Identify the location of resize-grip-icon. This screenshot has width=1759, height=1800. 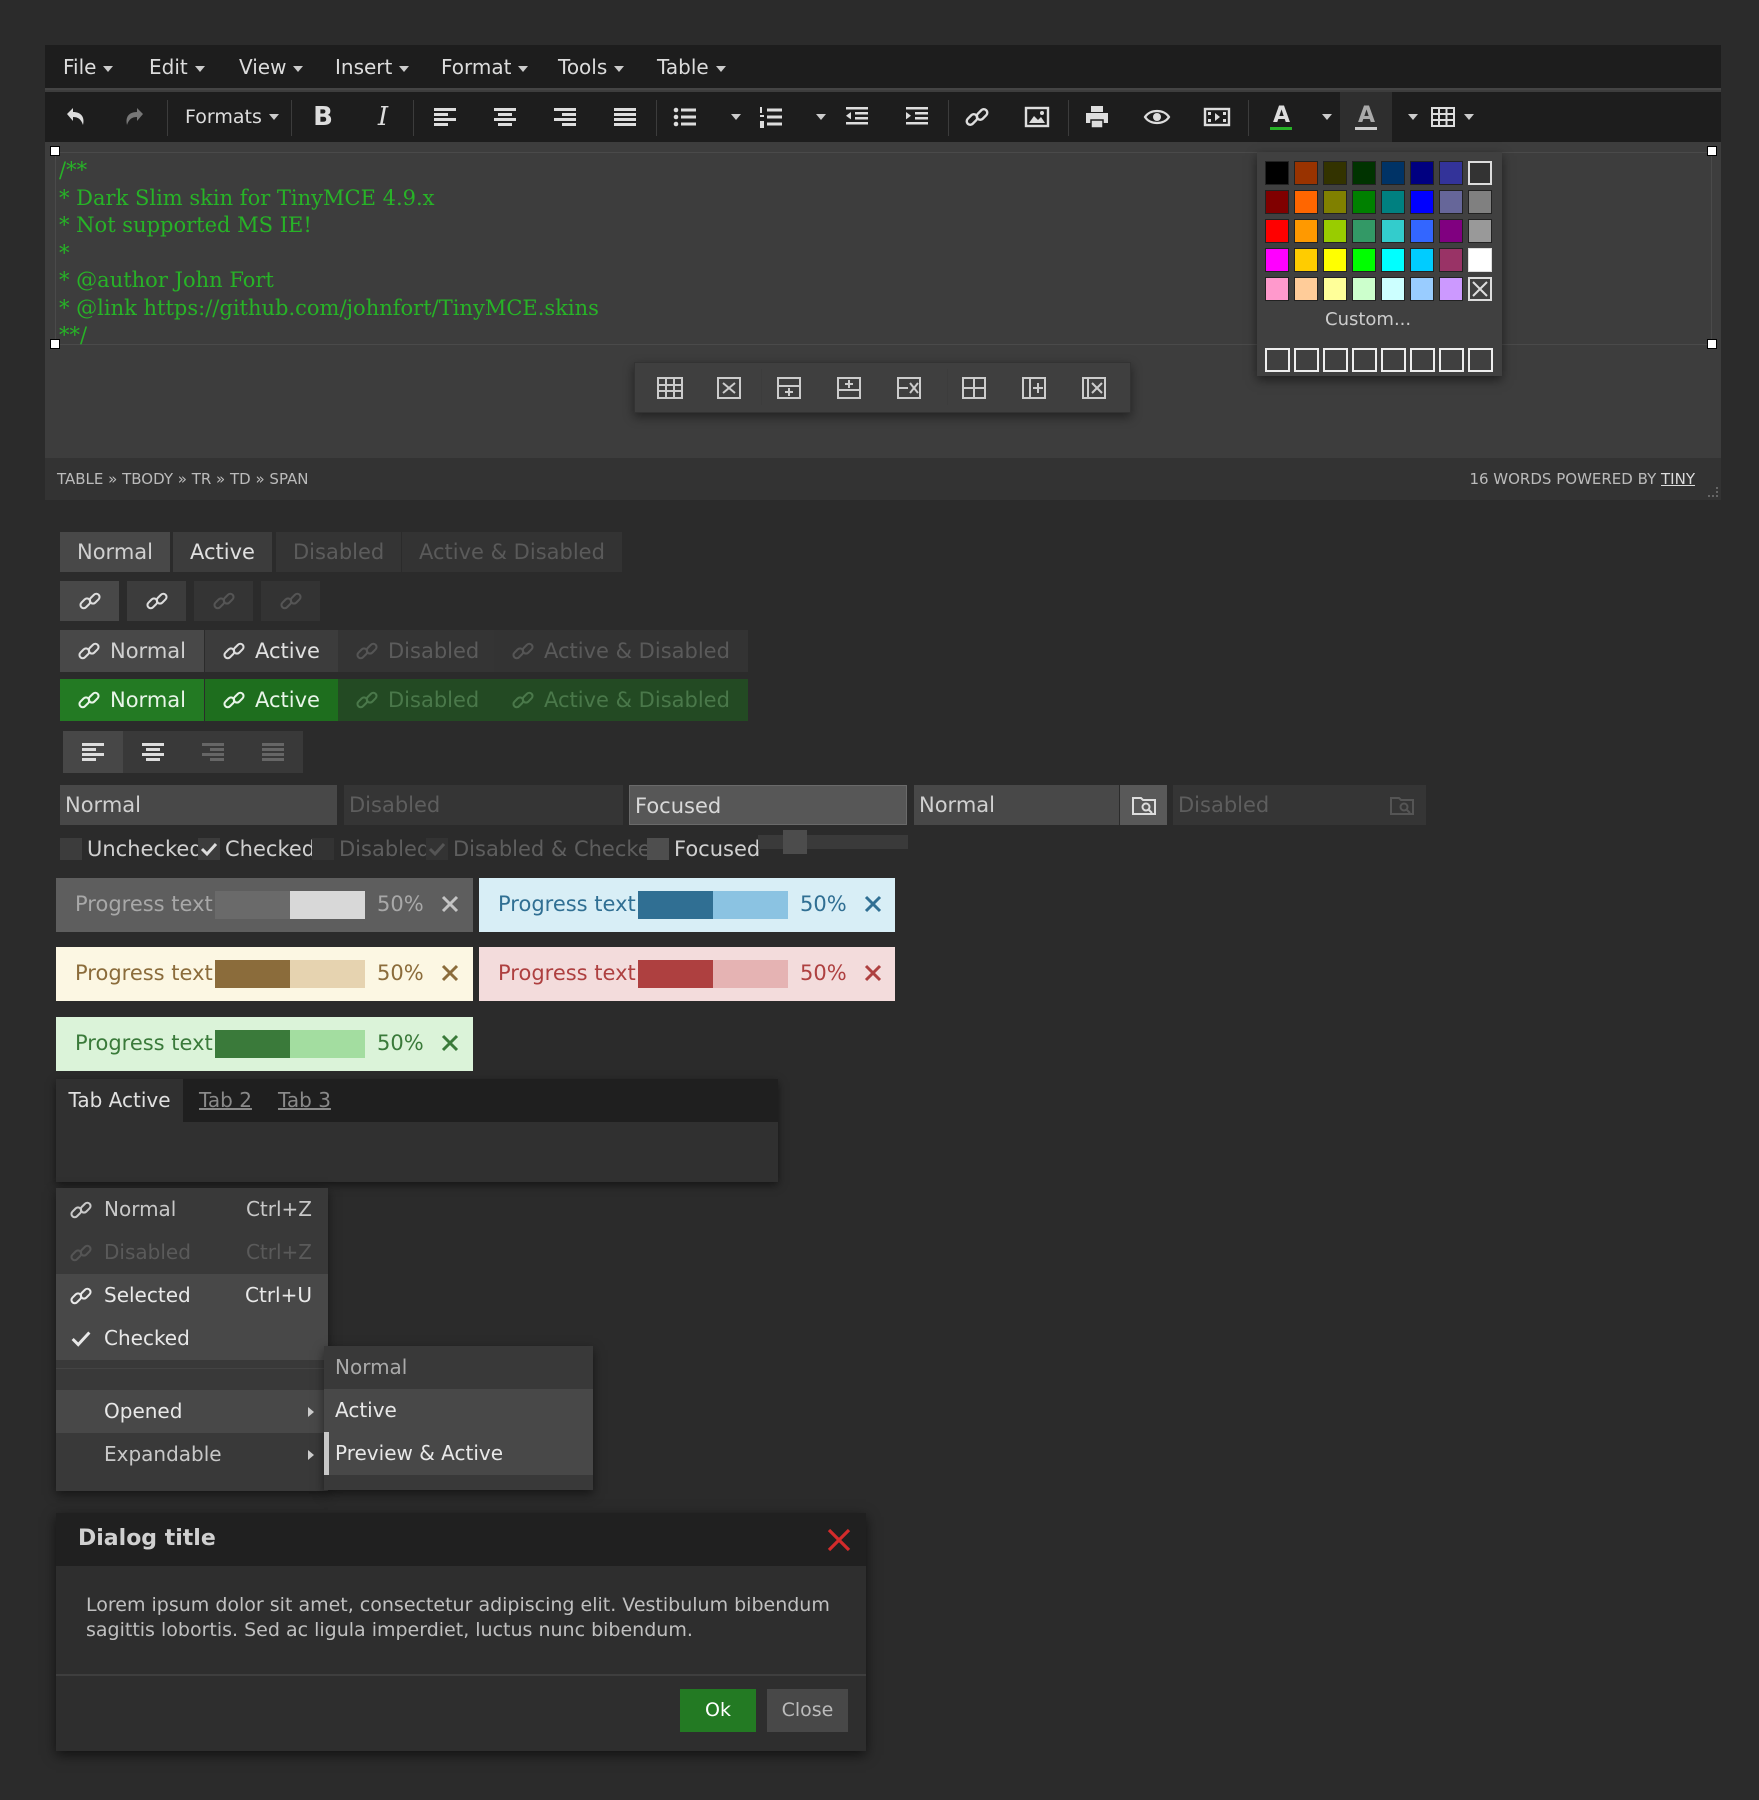
(1713, 492).